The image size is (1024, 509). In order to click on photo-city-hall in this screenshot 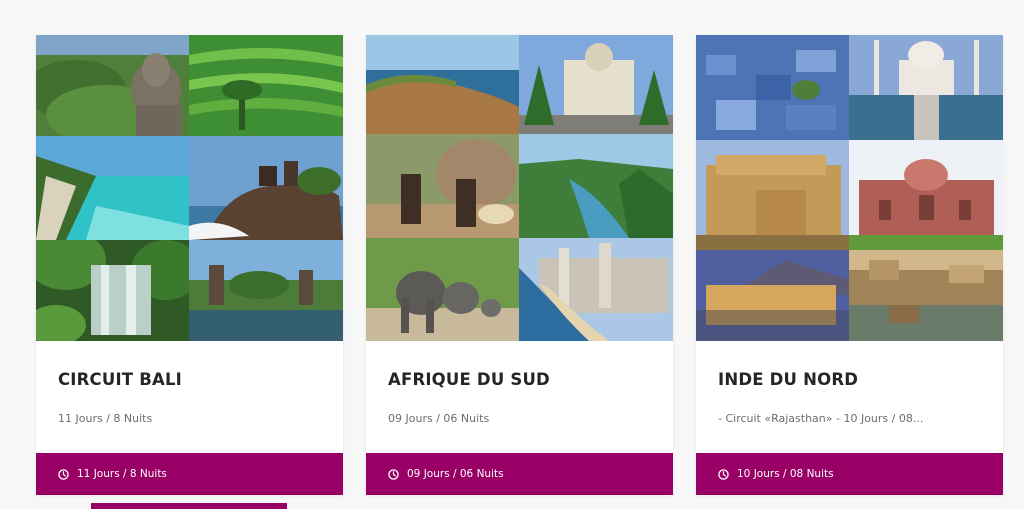, I will do `click(596, 84)`.